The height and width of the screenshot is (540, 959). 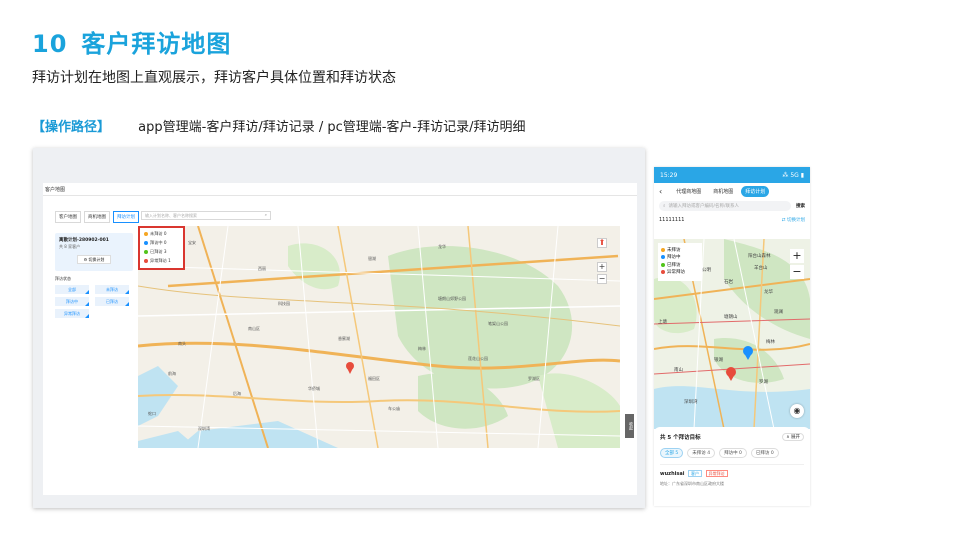 What do you see at coordinates (172, 373) in the screenshot?
I see `map-label: 前海` at bounding box center [172, 373].